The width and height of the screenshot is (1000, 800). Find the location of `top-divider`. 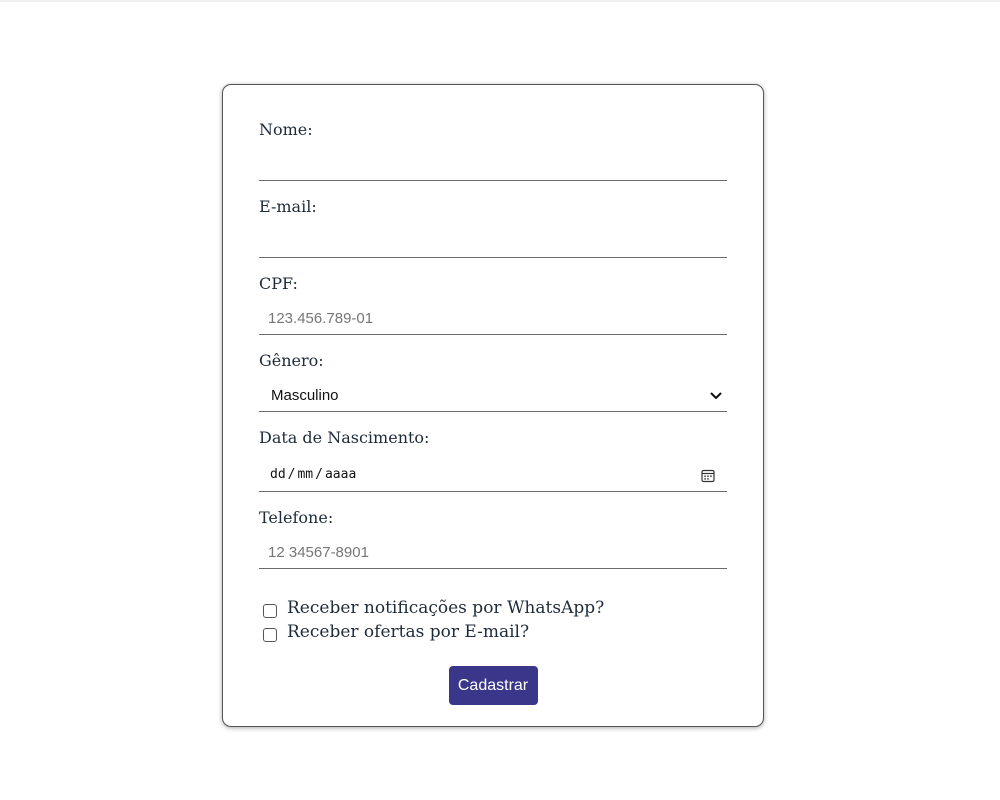

top-divider is located at coordinates (500, 1).